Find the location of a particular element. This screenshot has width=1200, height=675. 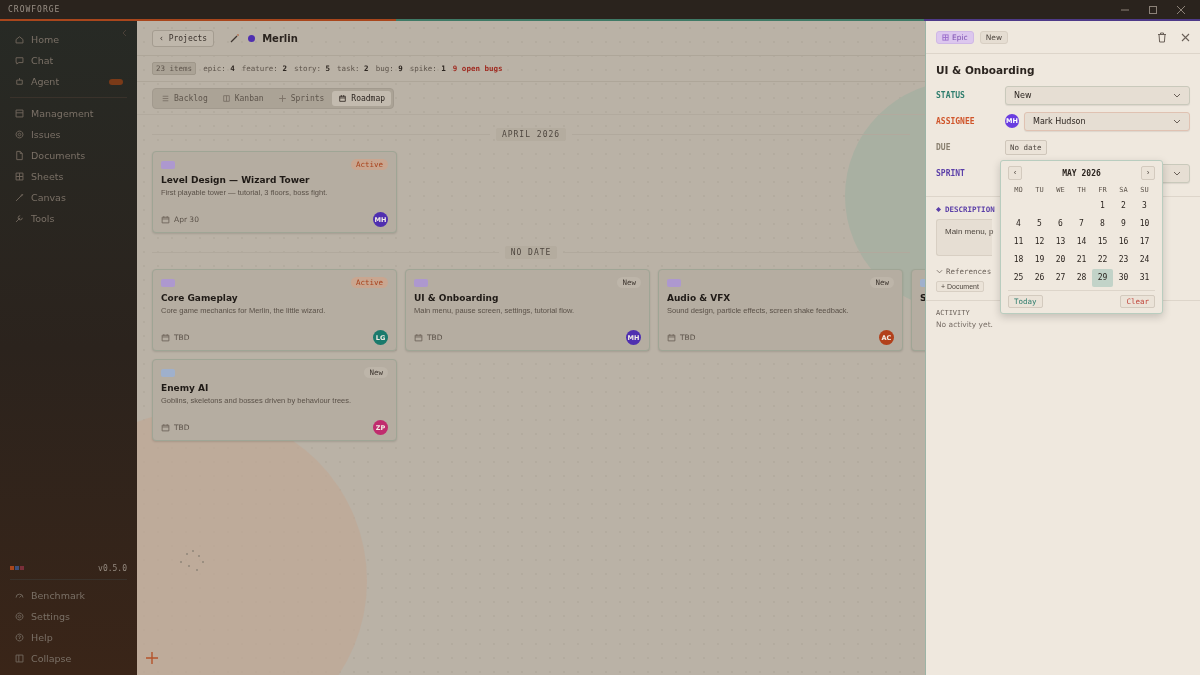

day-cell: 2 is located at coordinates (1123, 206).